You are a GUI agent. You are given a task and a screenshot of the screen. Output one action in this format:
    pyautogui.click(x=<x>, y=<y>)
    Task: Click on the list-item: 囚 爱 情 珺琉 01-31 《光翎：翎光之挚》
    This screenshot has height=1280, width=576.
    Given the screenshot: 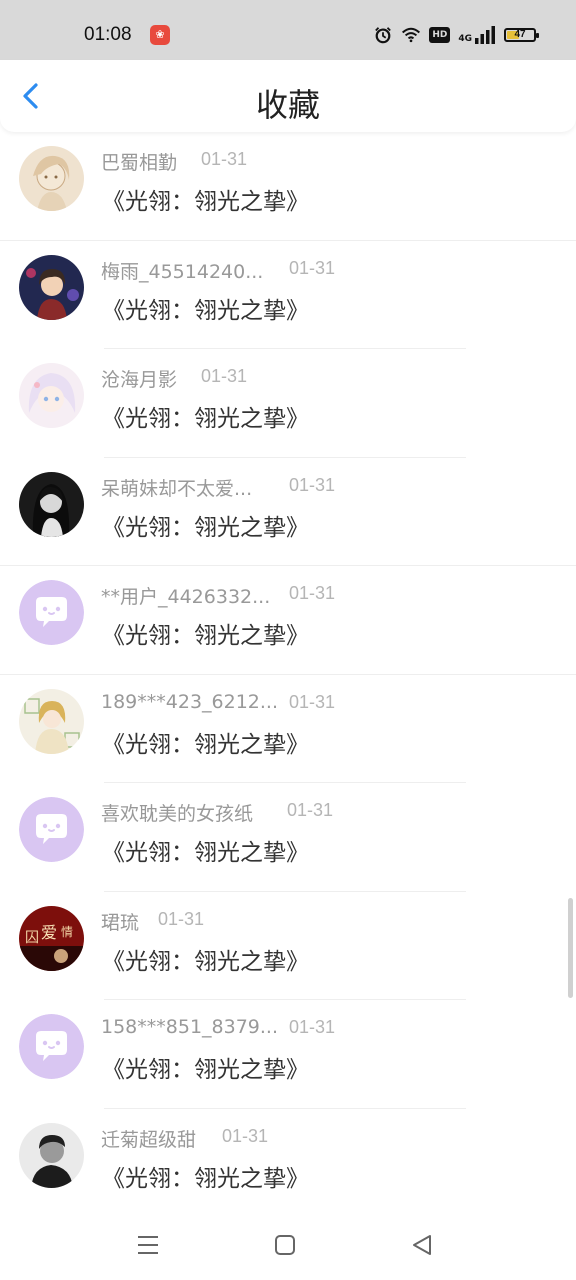 What is the action you would take?
    pyautogui.click(x=288, y=946)
    